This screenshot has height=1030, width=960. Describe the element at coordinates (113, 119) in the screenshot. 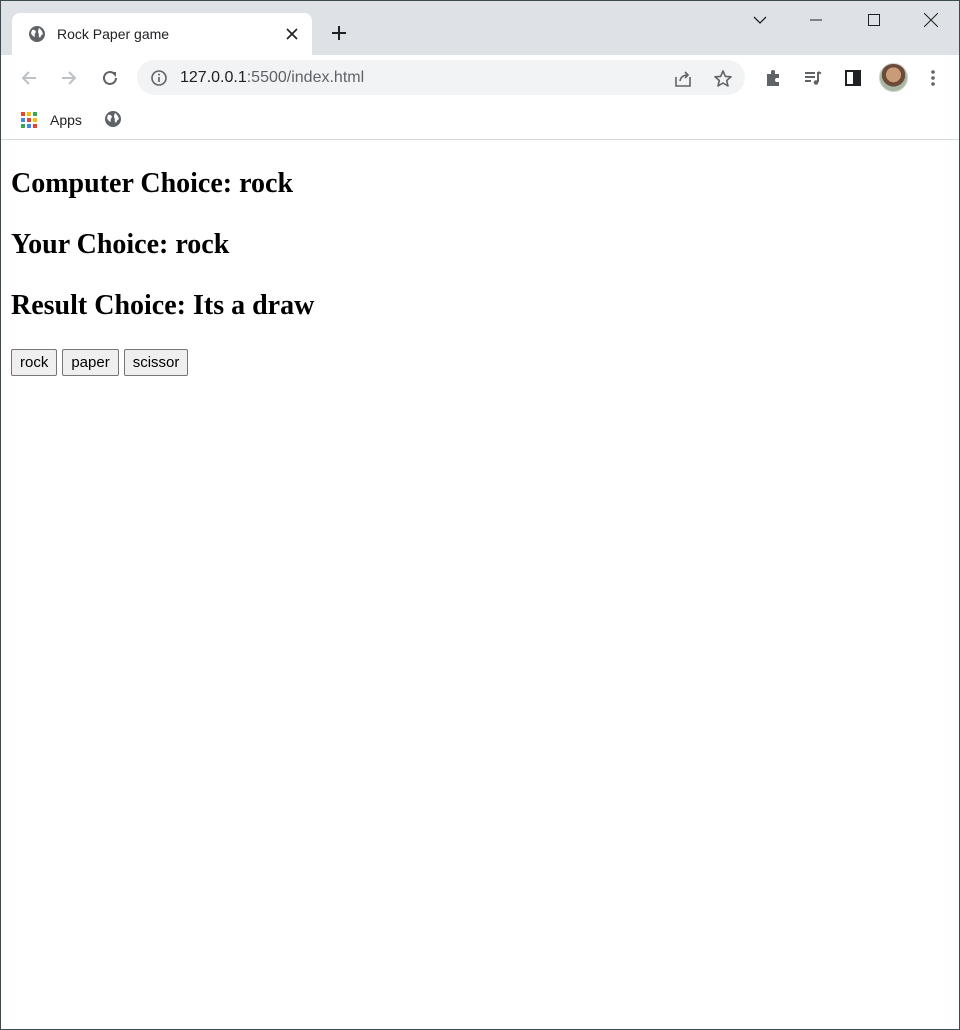

I see `bookmark-globe-icon` at that location.